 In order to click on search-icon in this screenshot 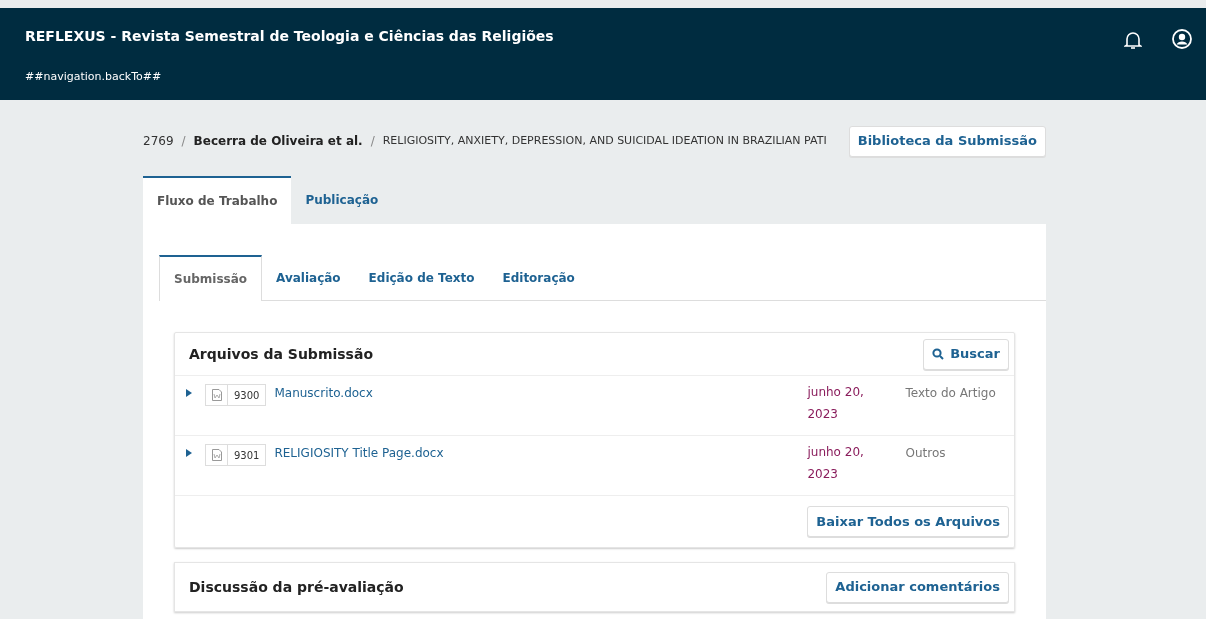, I will do `click(938, 354)`.